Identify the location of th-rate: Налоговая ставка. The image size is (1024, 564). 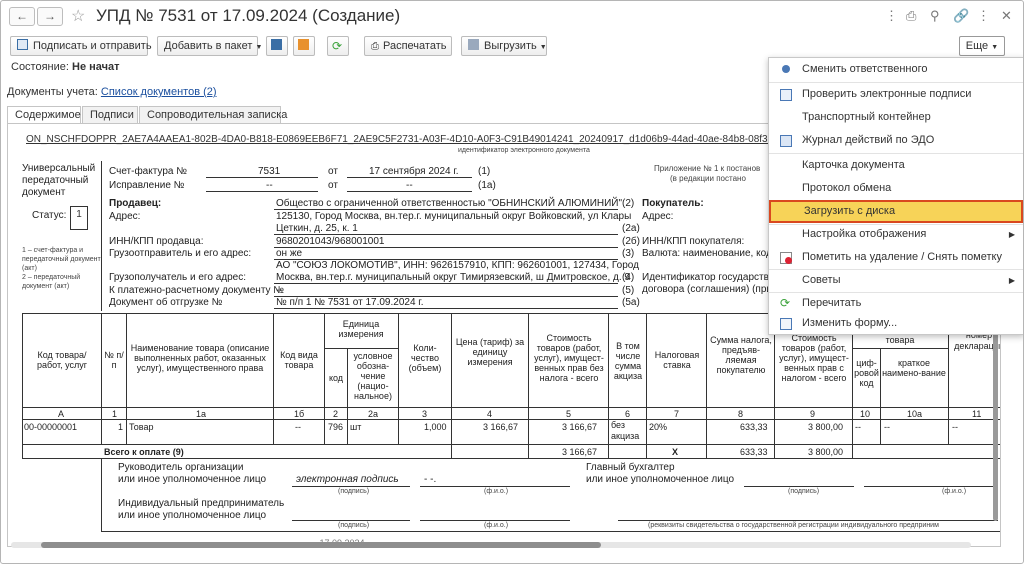
(677, 360).